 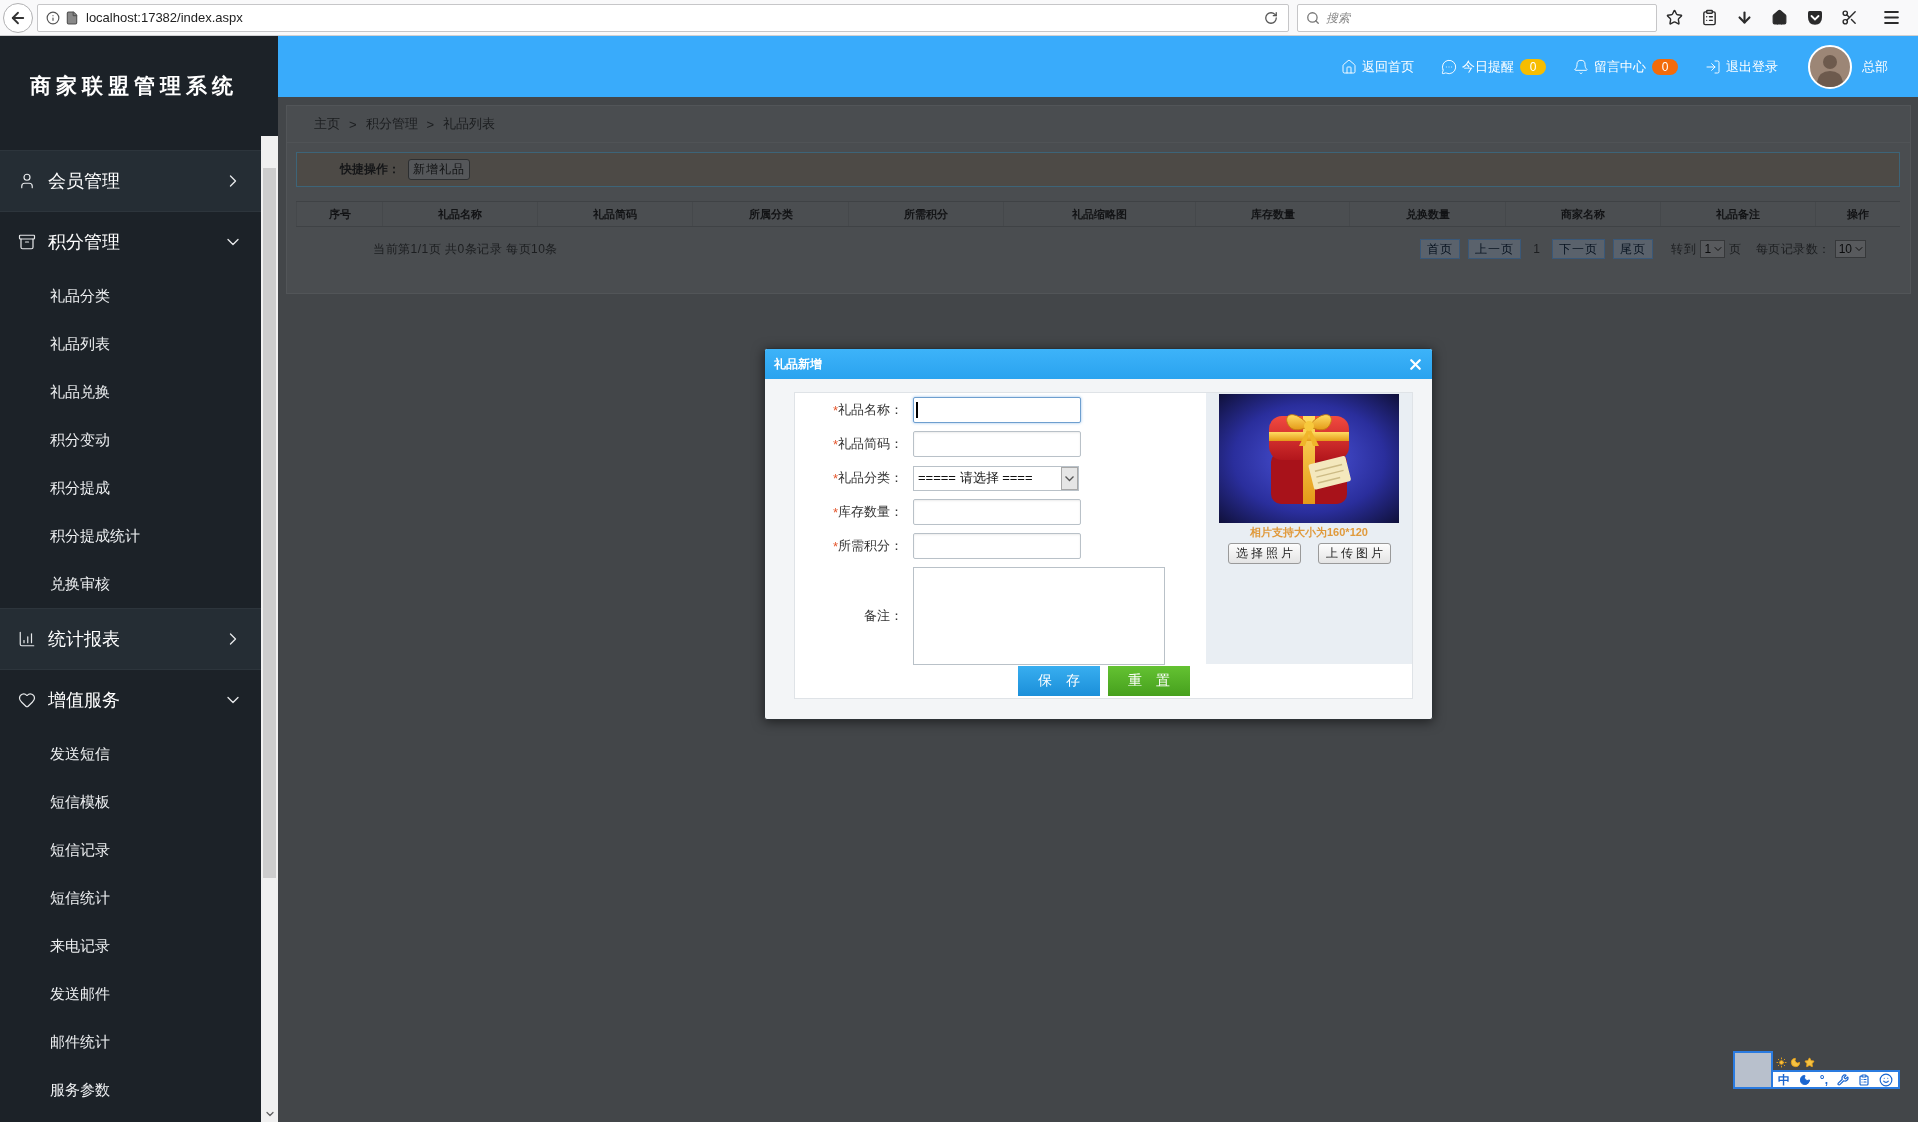 I want to click on column-header: 兑换数量, so click(x=1427, y=214).